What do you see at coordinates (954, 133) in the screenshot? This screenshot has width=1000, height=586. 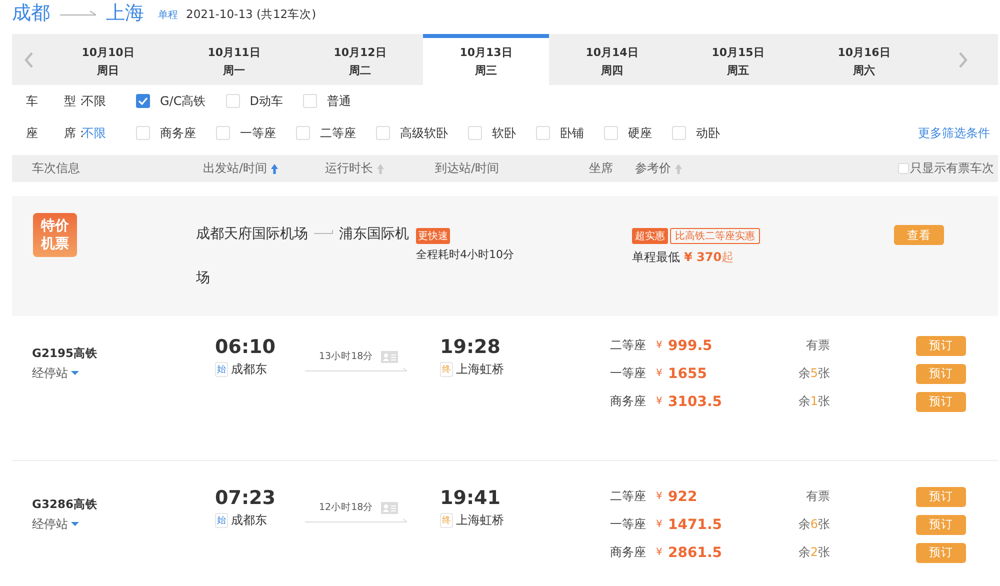 I see `more-filters-link: 更多筛选条件` at bounding box center [954, 133].